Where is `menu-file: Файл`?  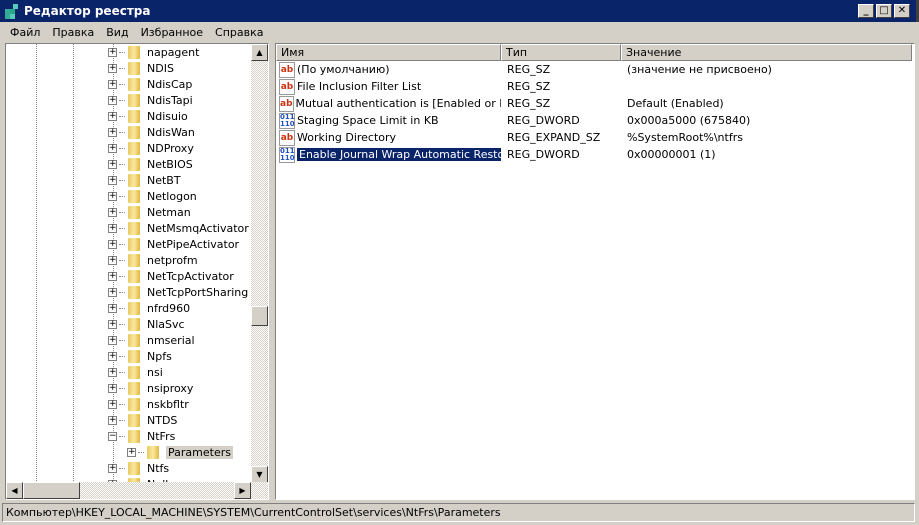
menu-file: Файл is located at coordinates (25, 32).